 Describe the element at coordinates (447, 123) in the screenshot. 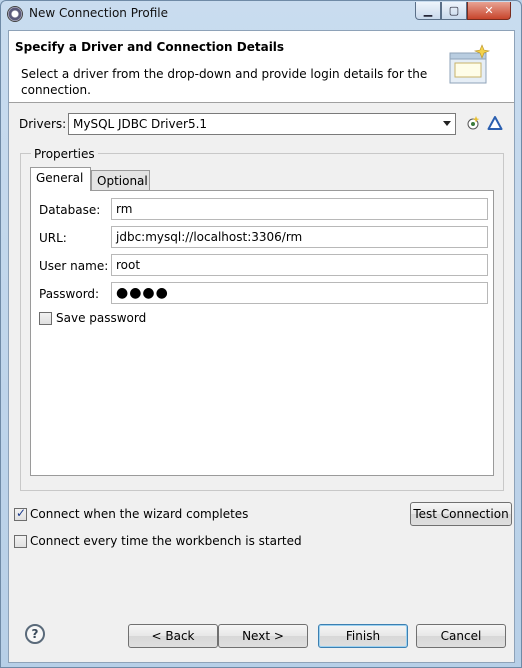

I see `chevron-down-icon` at that location.